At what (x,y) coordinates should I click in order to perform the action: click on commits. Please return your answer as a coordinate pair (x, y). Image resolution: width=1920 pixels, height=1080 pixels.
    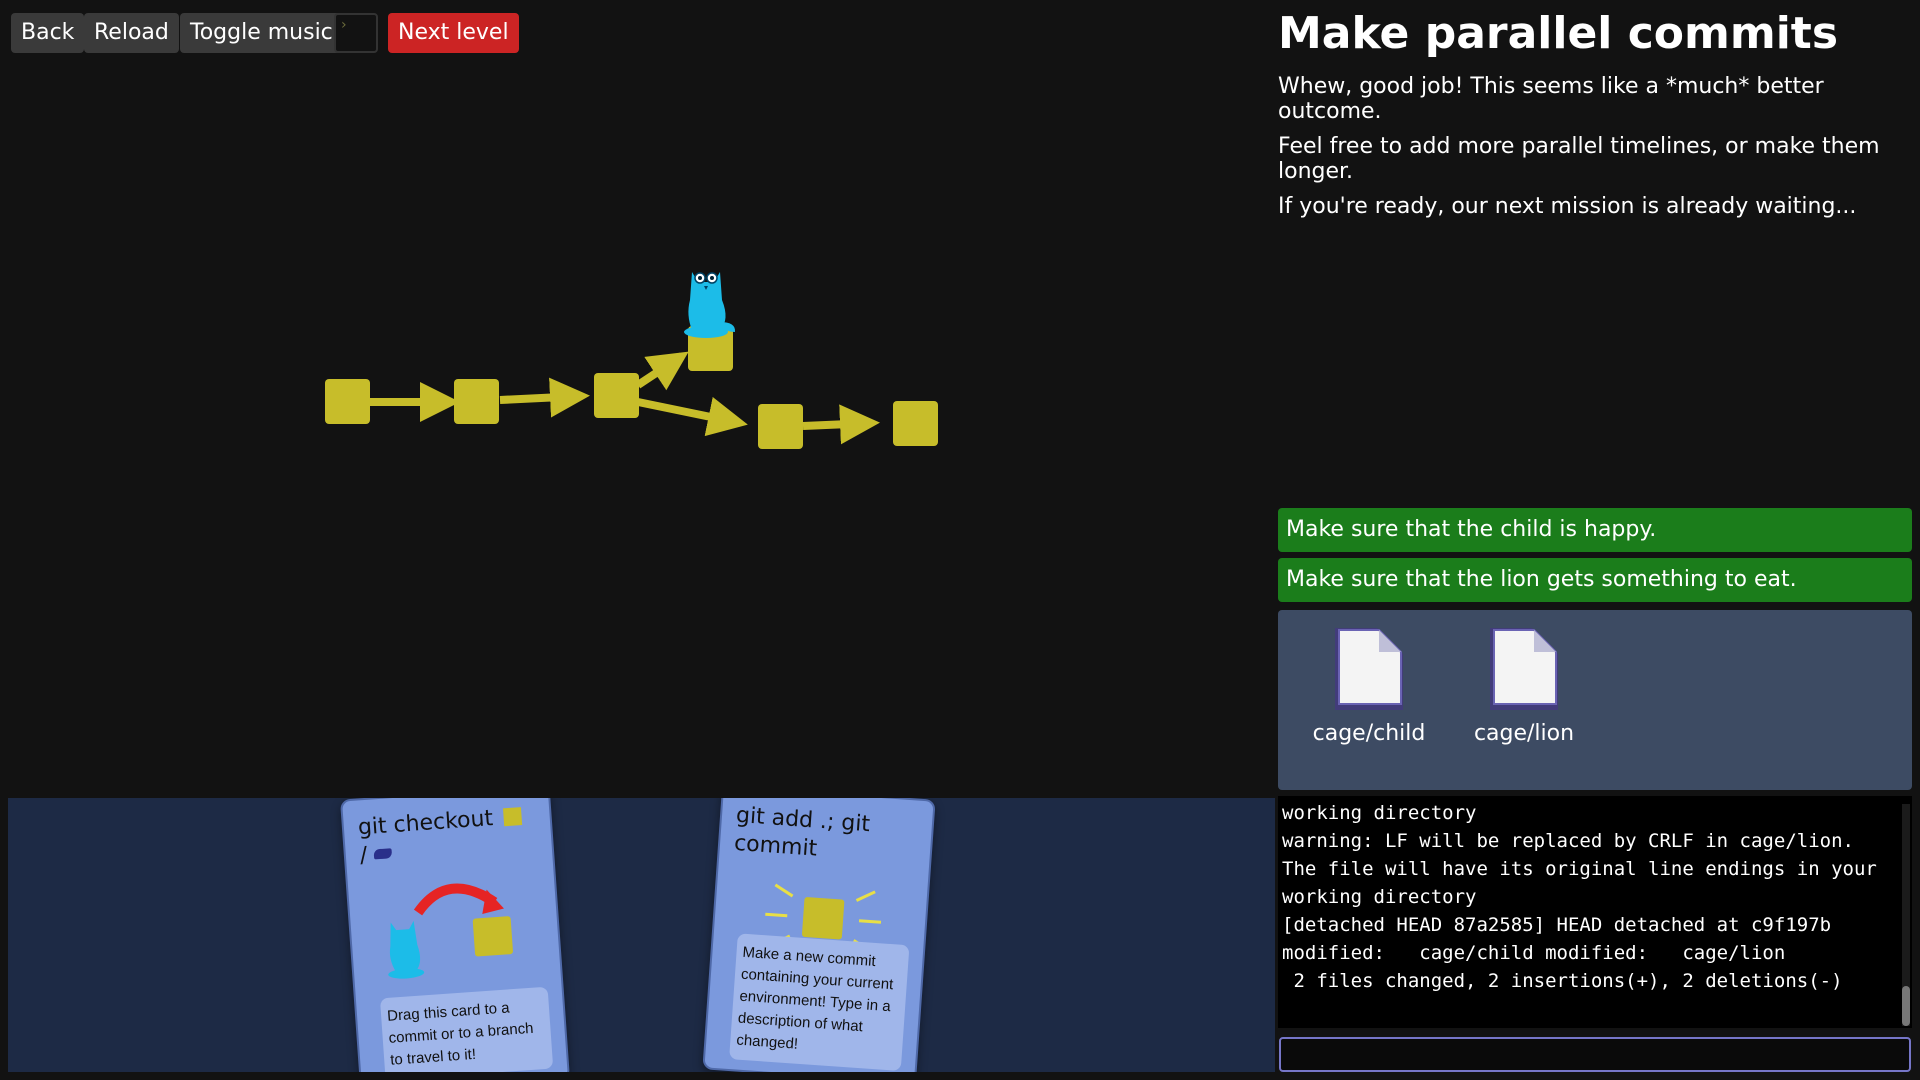
    Looking at the image, I should click on (631, 387).